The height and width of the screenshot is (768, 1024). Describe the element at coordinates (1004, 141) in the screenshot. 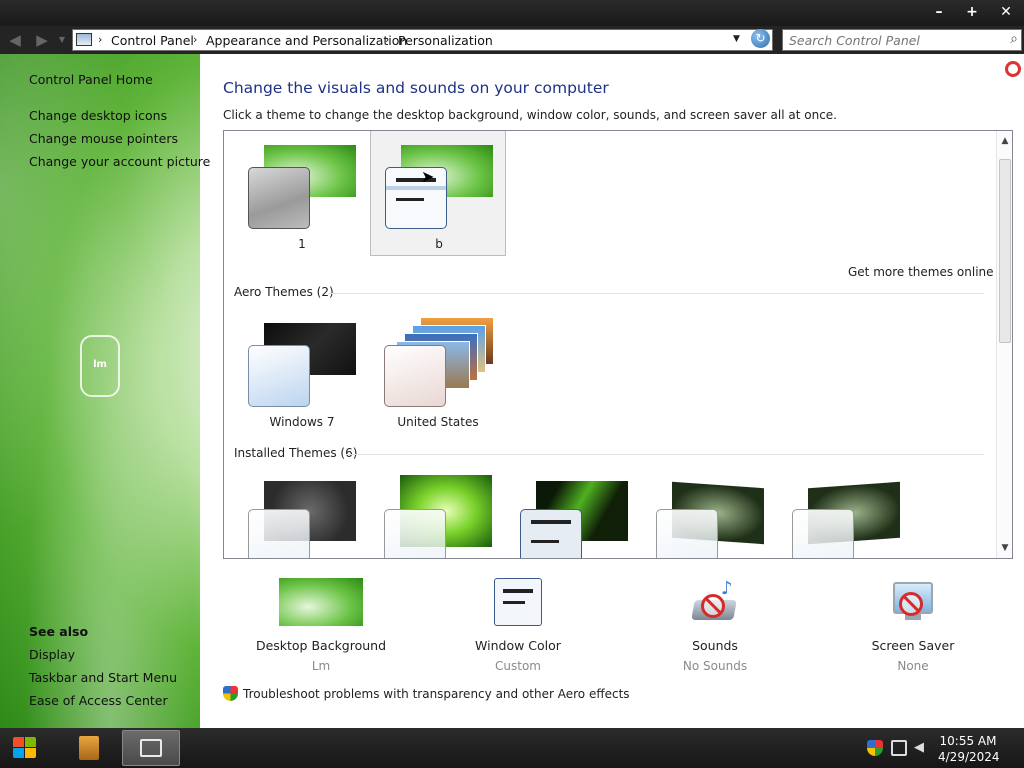

I see `scroll-up-icon: ▲` at that location.